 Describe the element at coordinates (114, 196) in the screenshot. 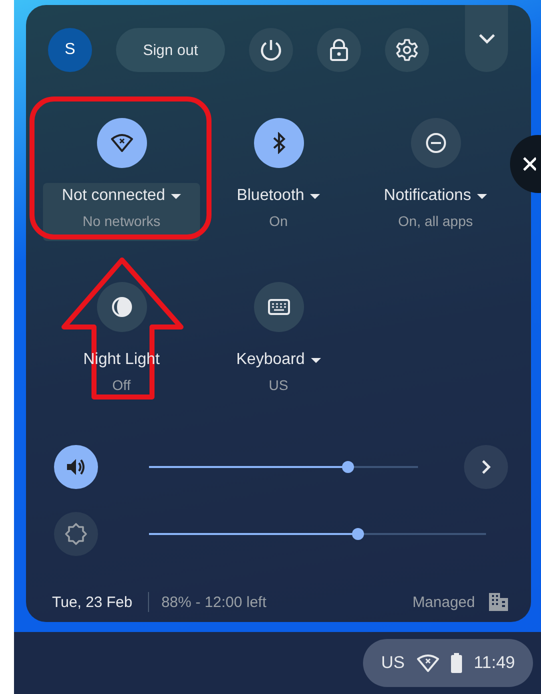

I see `tile-label: Not connected` at that location.